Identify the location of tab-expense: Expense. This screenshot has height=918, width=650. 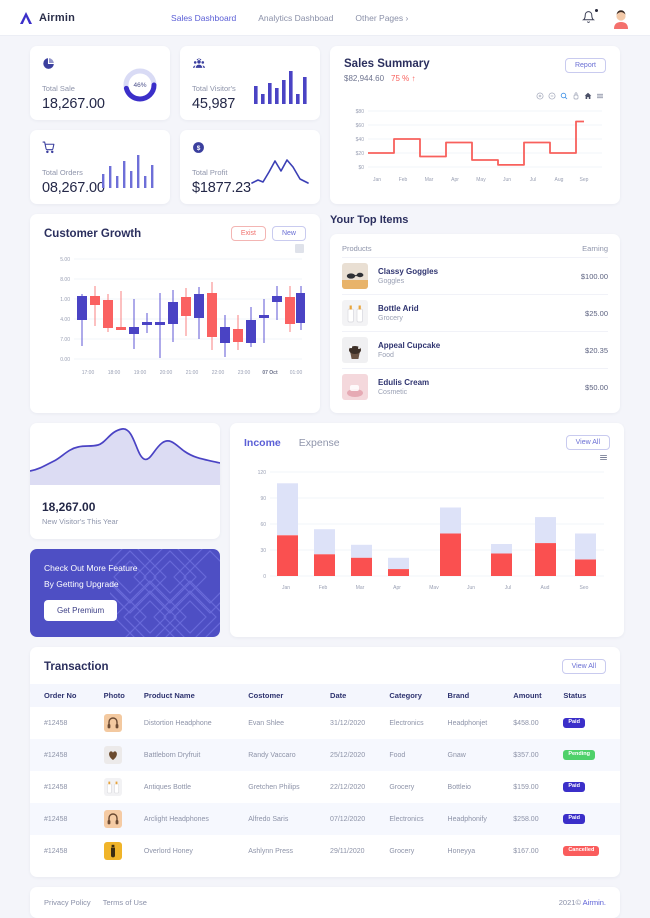
(319, 443).